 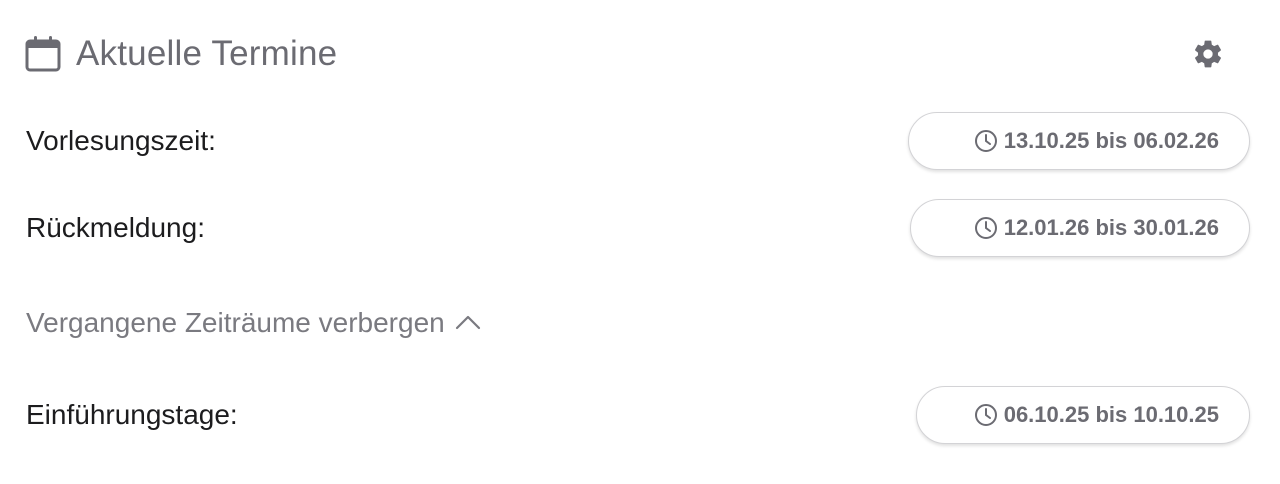 I want to click on date-range-pill: 06.10.25 bis 10.10.25, so click(x=1083, y=415).